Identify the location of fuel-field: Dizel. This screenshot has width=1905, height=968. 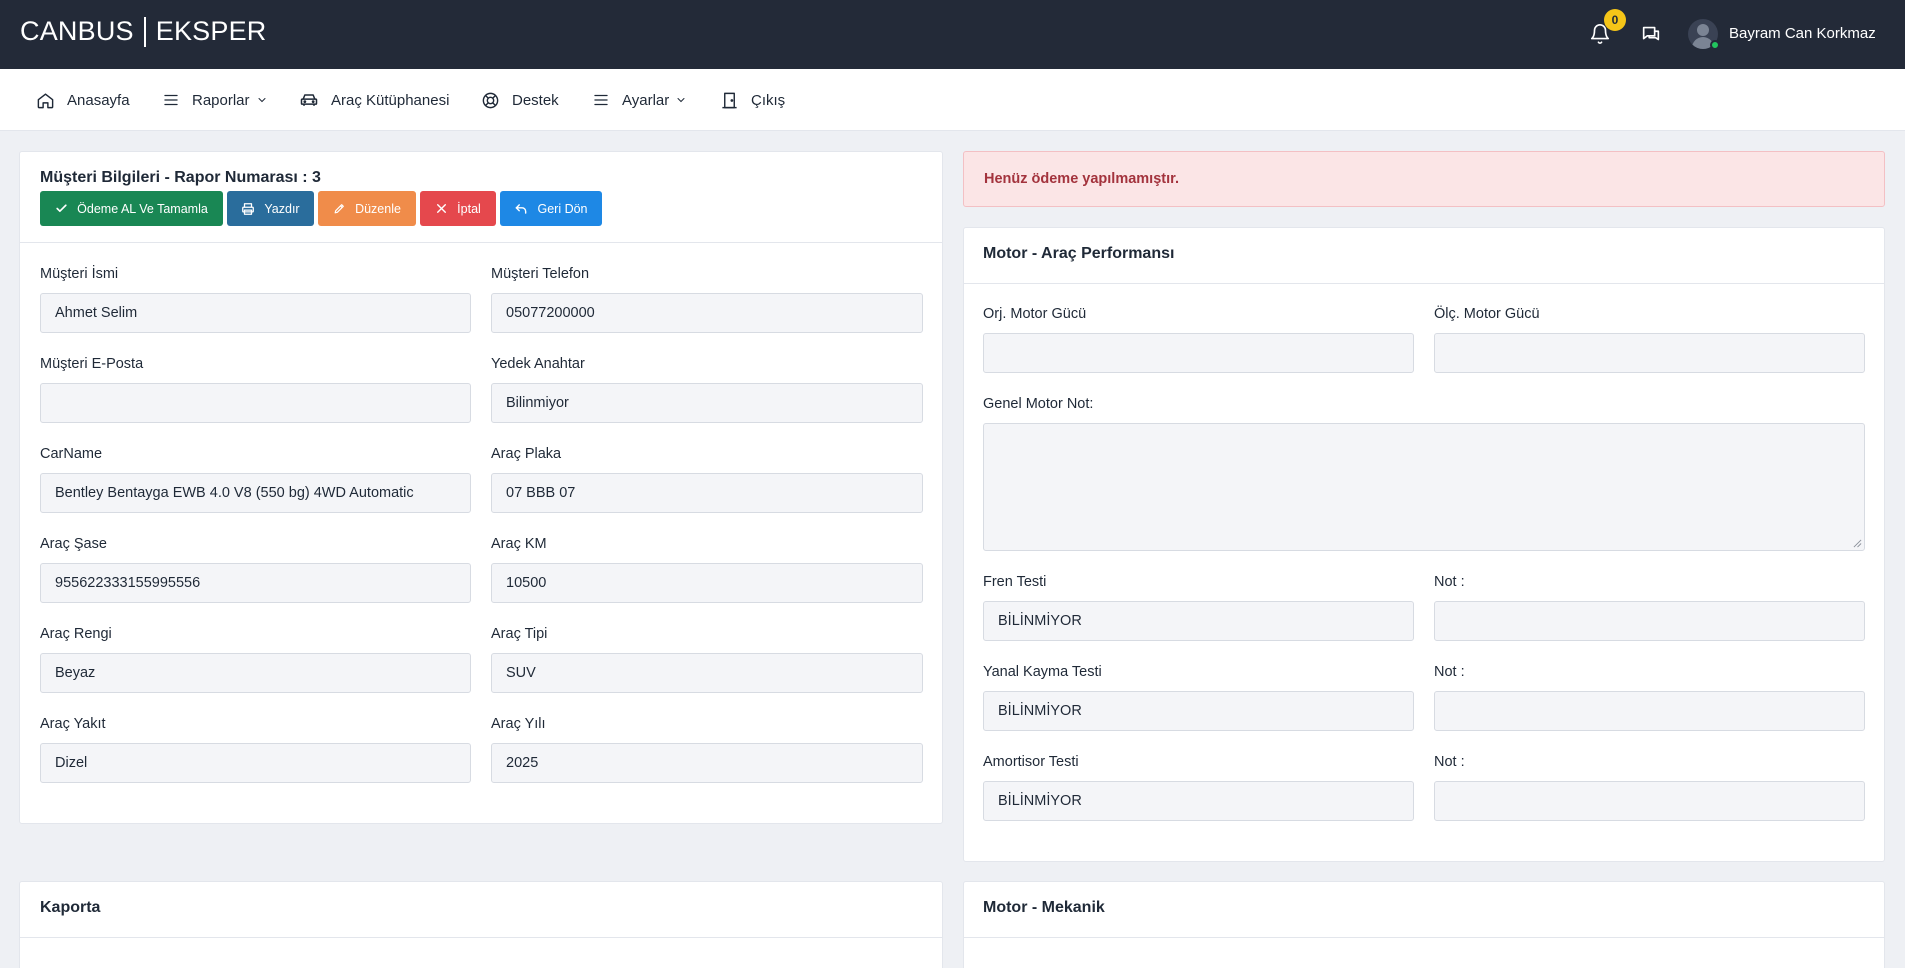
(255, 763).